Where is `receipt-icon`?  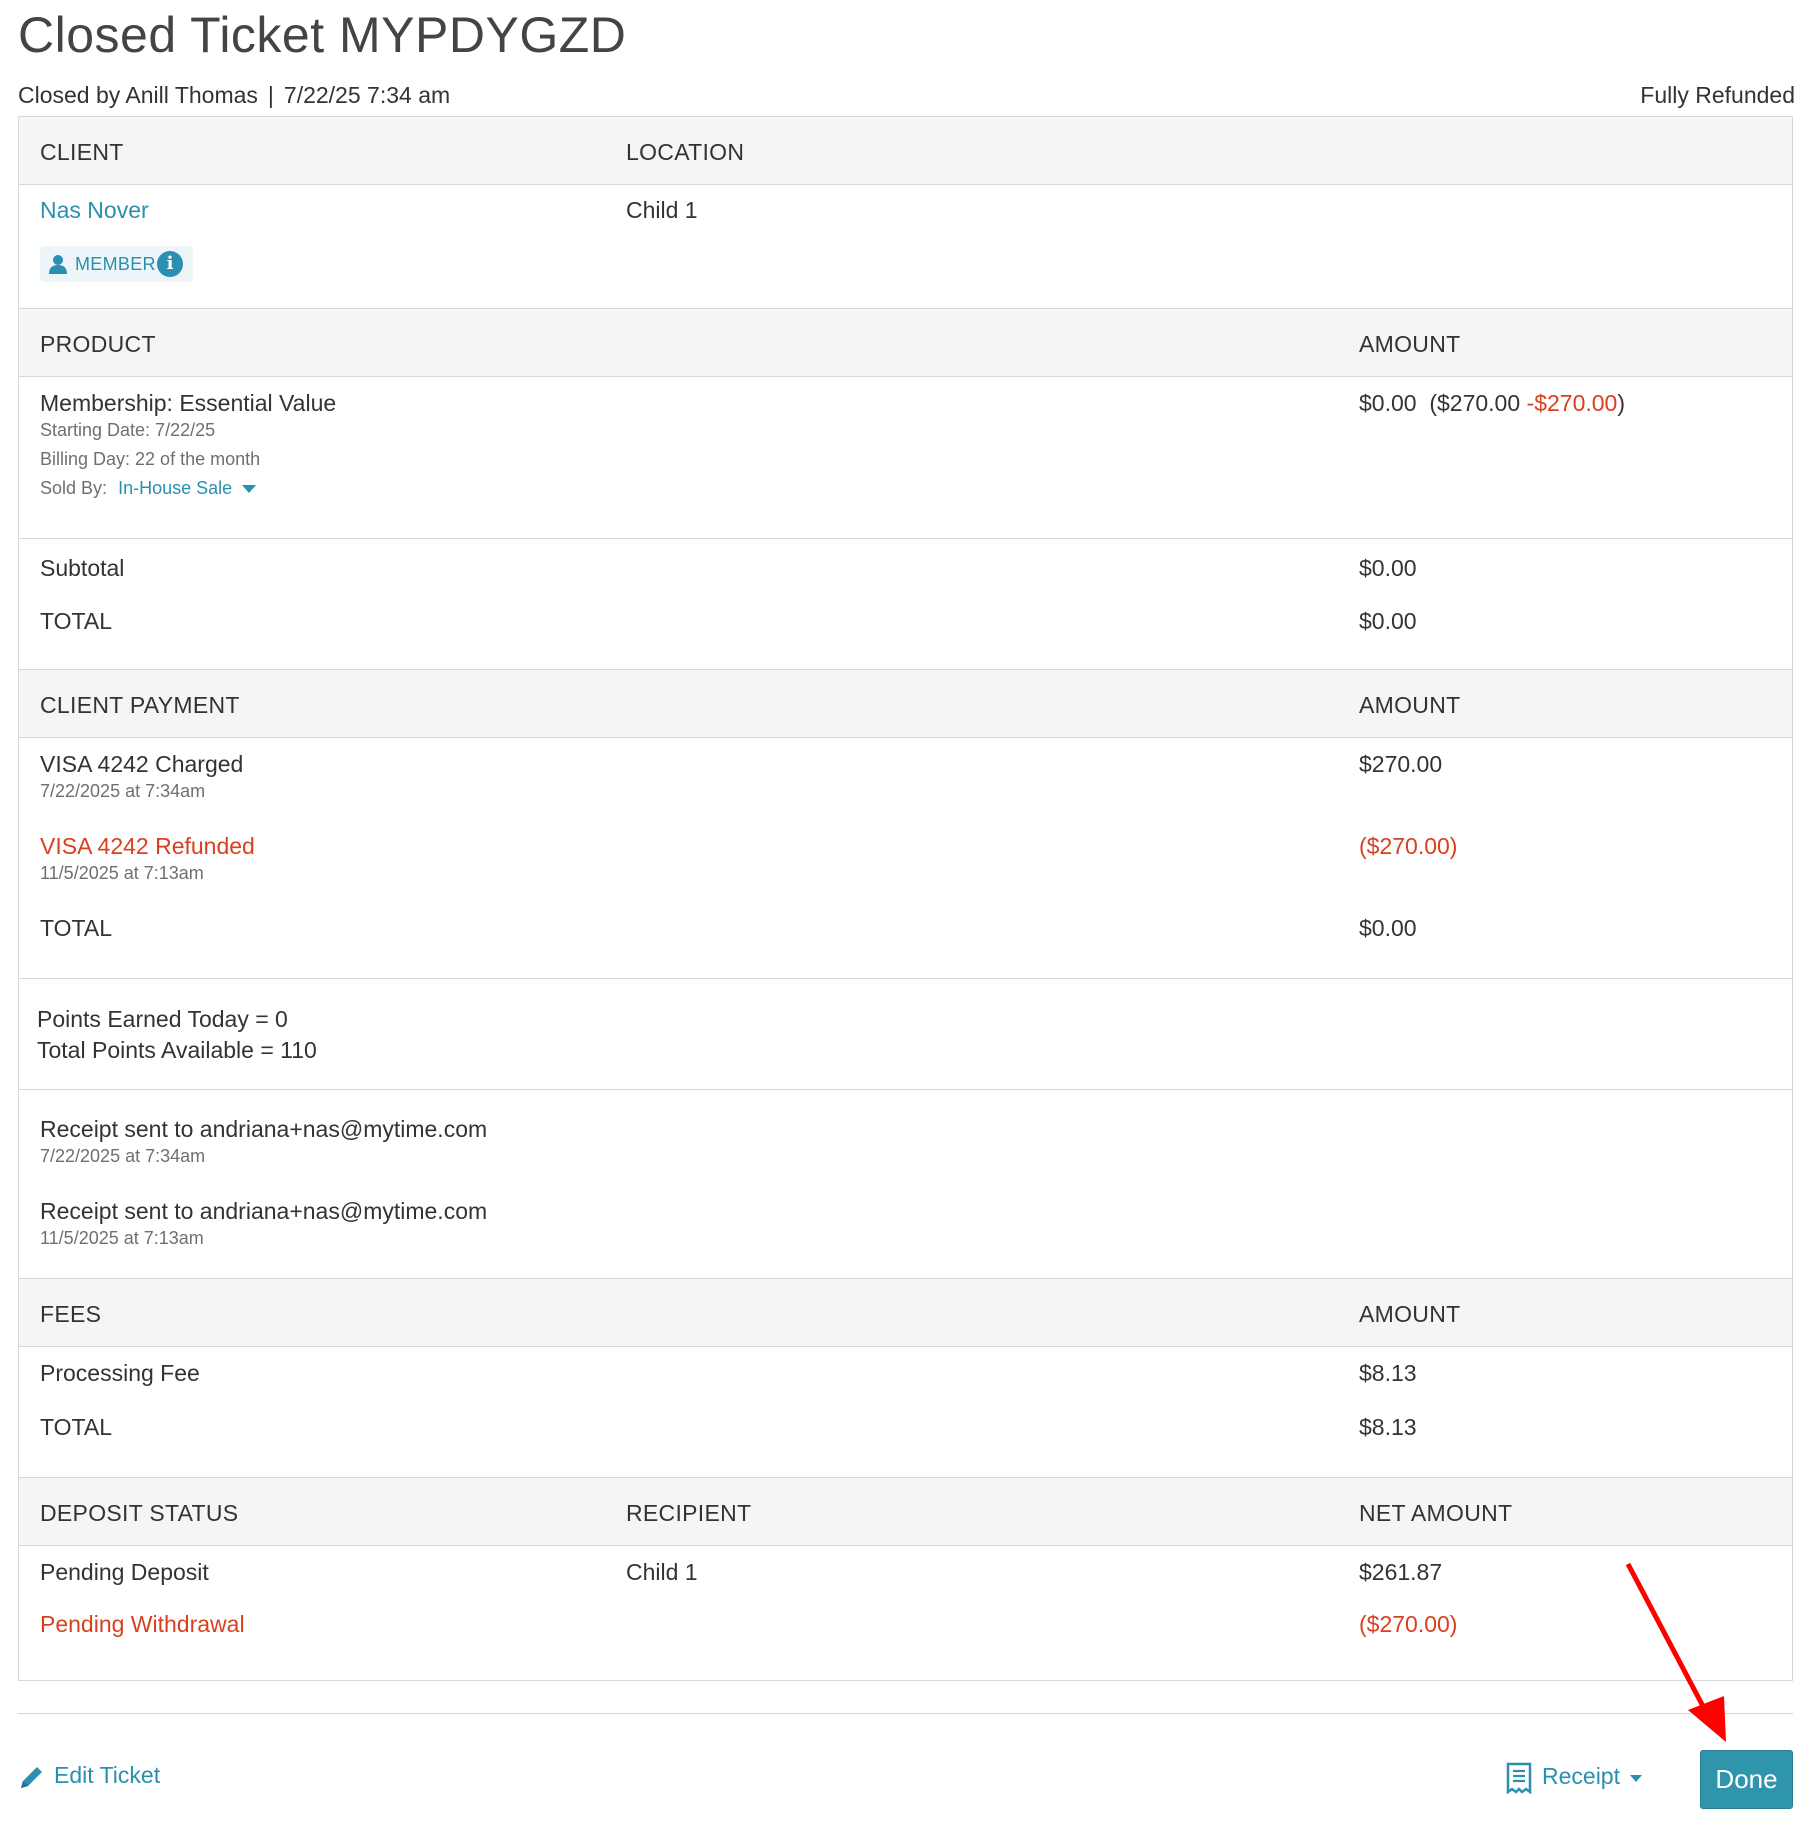
receipt-icon is located at coordinates (1519, 1778).